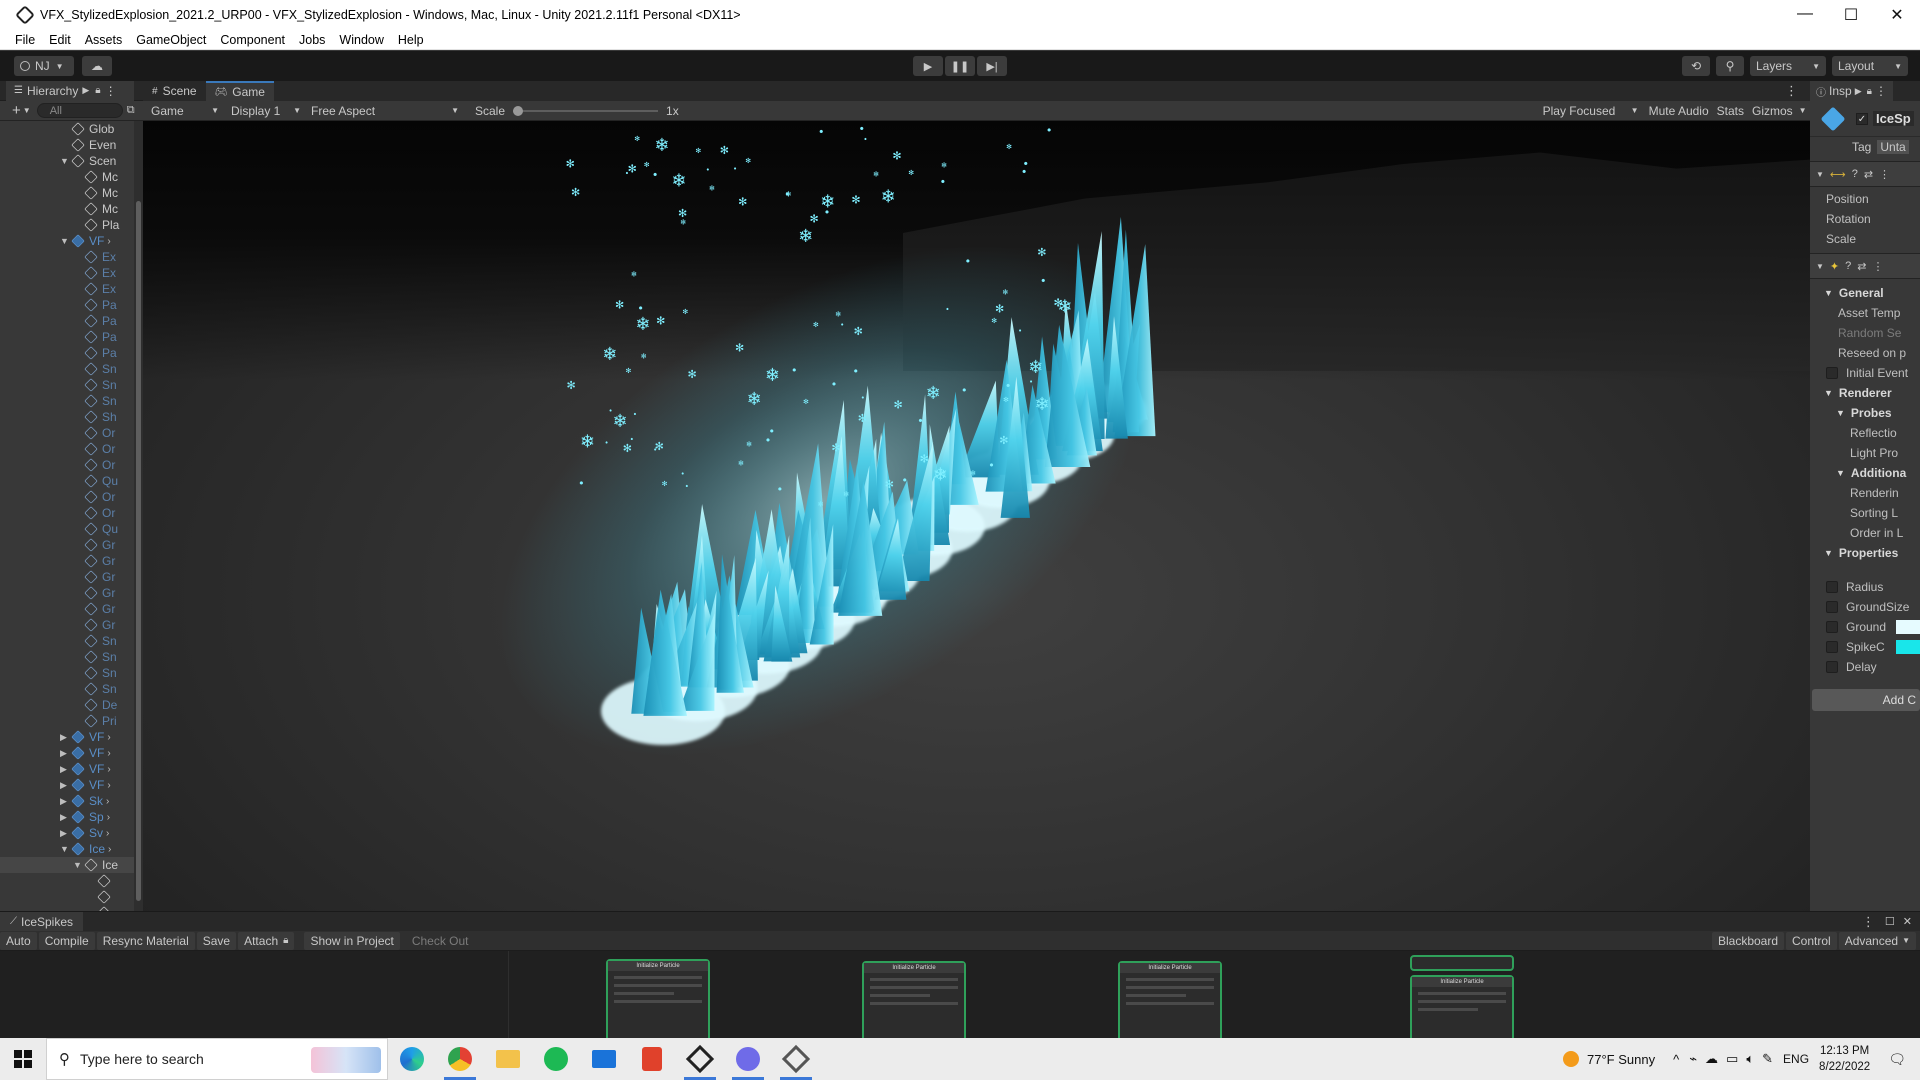 The width and height of the screenshot is (1920, 1080). I want to click on menu-help: Help, so click(411, 40).